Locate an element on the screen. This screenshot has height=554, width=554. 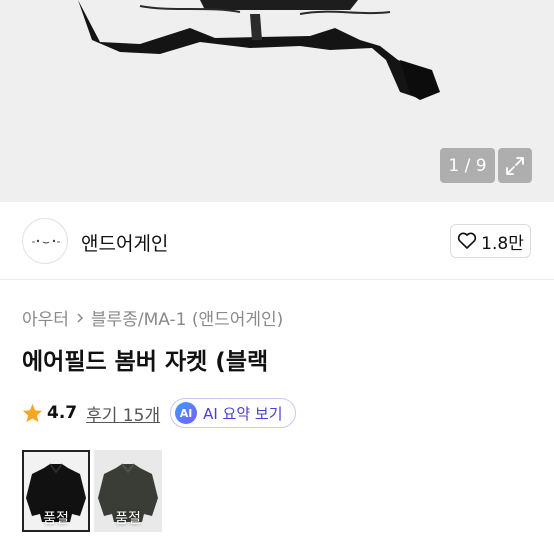
option-thumbnails: 품절 품절 is located at coordinates (92, 491).